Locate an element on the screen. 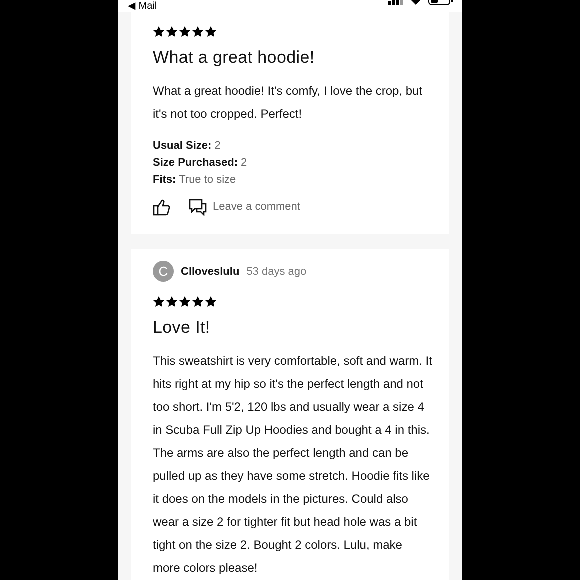  avatar: C is located at coordinates (163, 271).